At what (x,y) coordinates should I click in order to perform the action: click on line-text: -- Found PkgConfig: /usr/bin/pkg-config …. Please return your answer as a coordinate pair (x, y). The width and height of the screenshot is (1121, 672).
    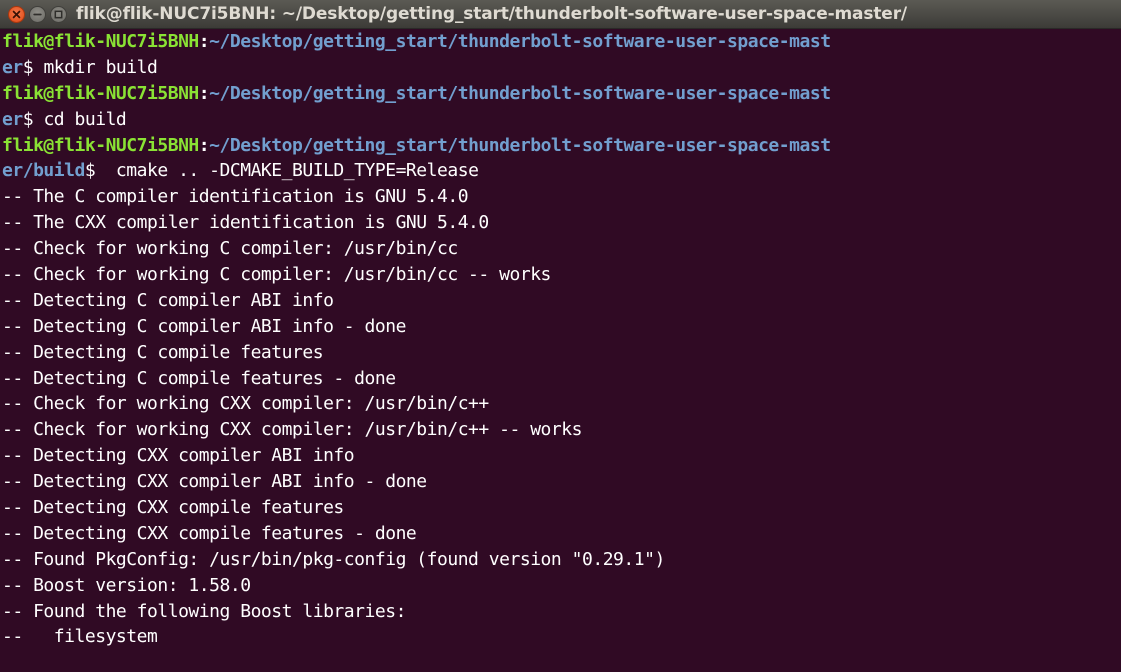
    Looking at the image, I should click on (333, 559).